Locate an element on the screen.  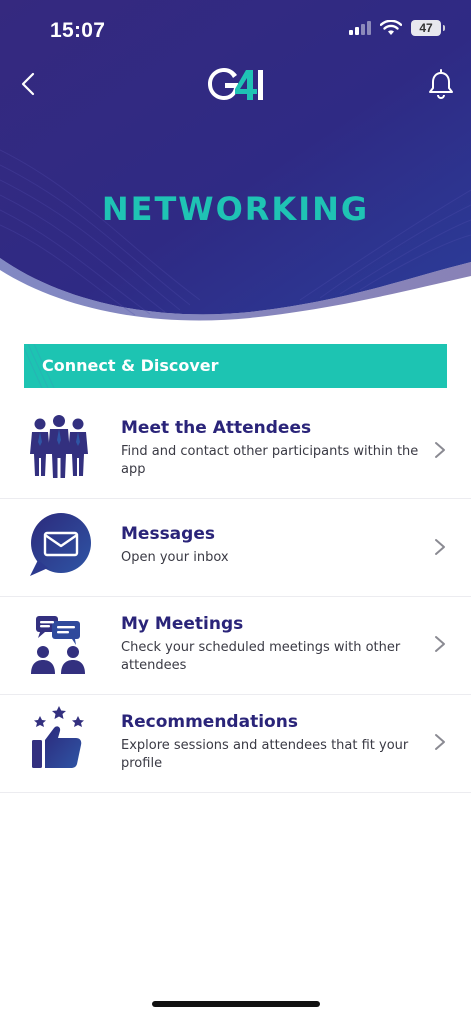
notifications-button is located at coordinates (441, 85).